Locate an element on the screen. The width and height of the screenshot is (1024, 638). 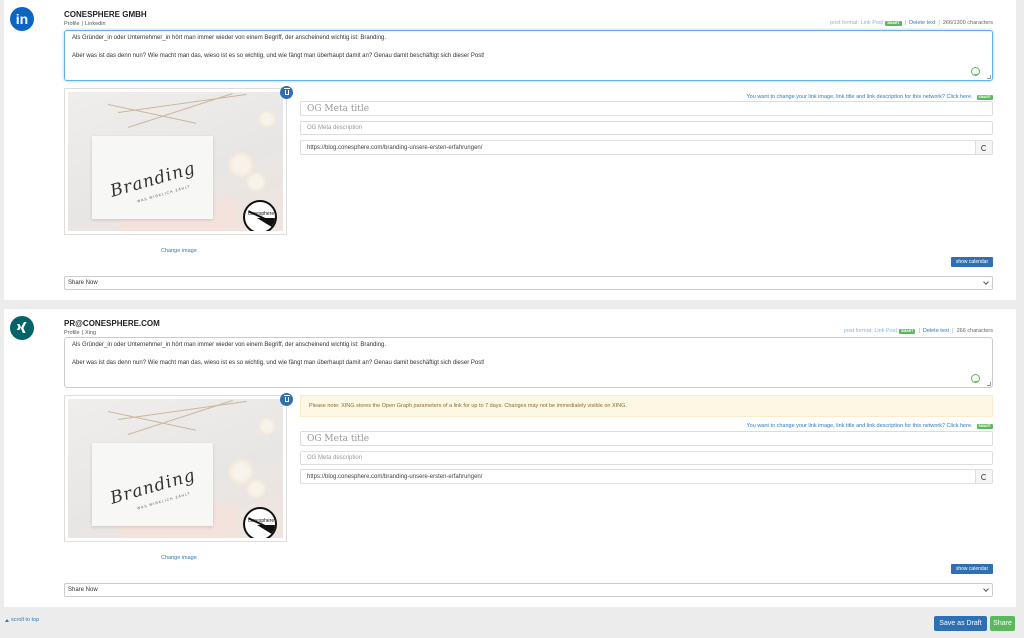
linkedin-icon: in is located at coordinates (22, 19).